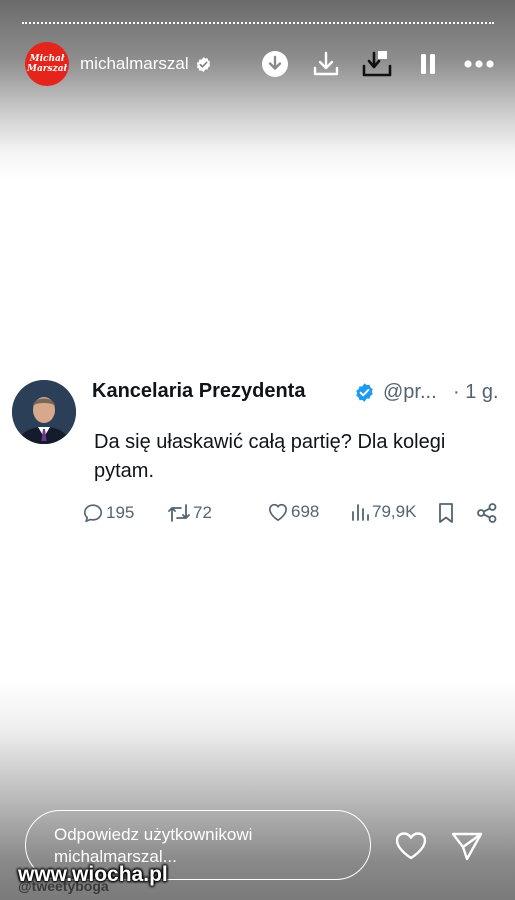  What do you see at coordinates (93, 513) in the screenshot?
I see `reply-icon` at bounding box center [93, 513].